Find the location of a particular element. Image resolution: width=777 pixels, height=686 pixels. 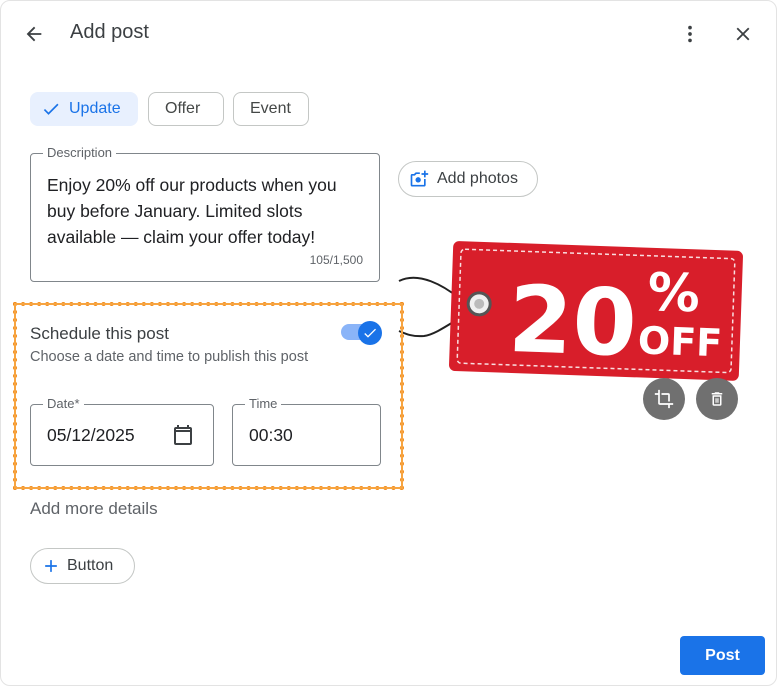

tag-off: OFF is located at coordinates (680, 341).